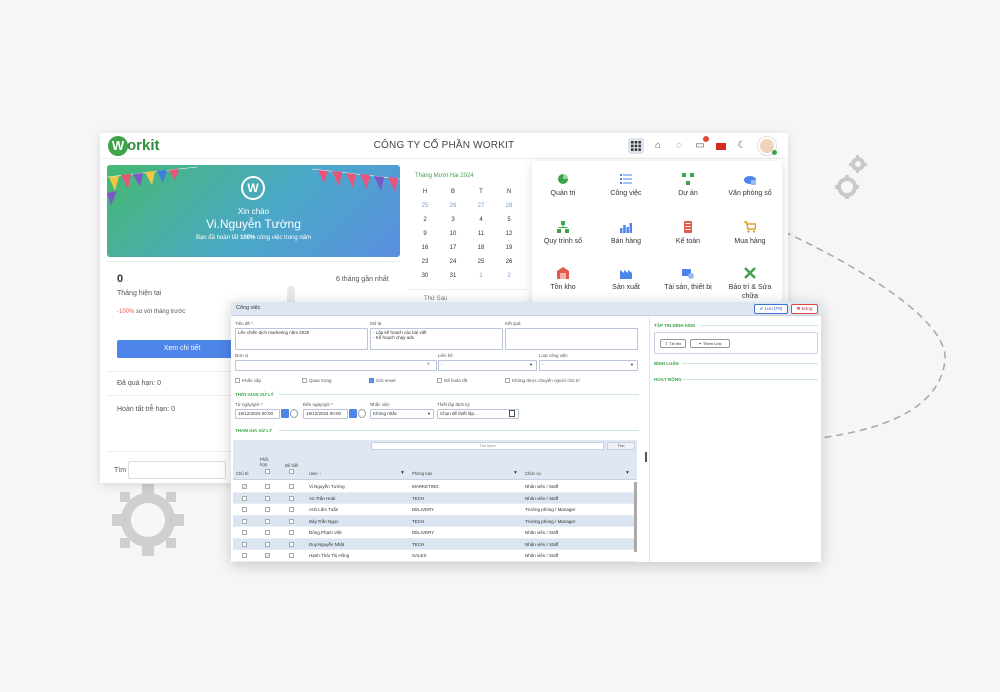 Image resolution: width=1000 pixels, height=692 pixels. I want to click on table-scrollbar, so click(635, 517).